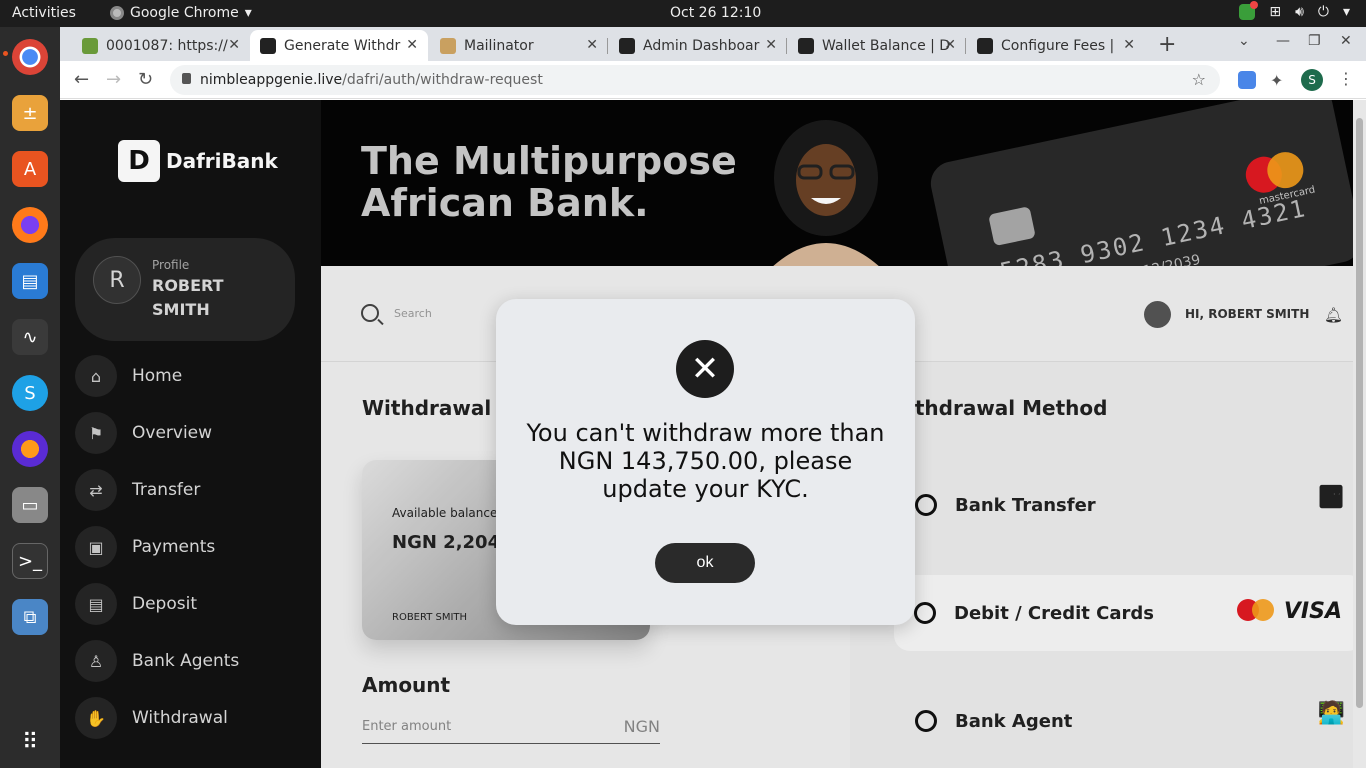 Image resolution: width=1366 pixels, height=768 pixels. What do you see at coordinates (145, 79) in the screenshot?
I see `reload-icon: ↻` at bounding box center [145, 79].